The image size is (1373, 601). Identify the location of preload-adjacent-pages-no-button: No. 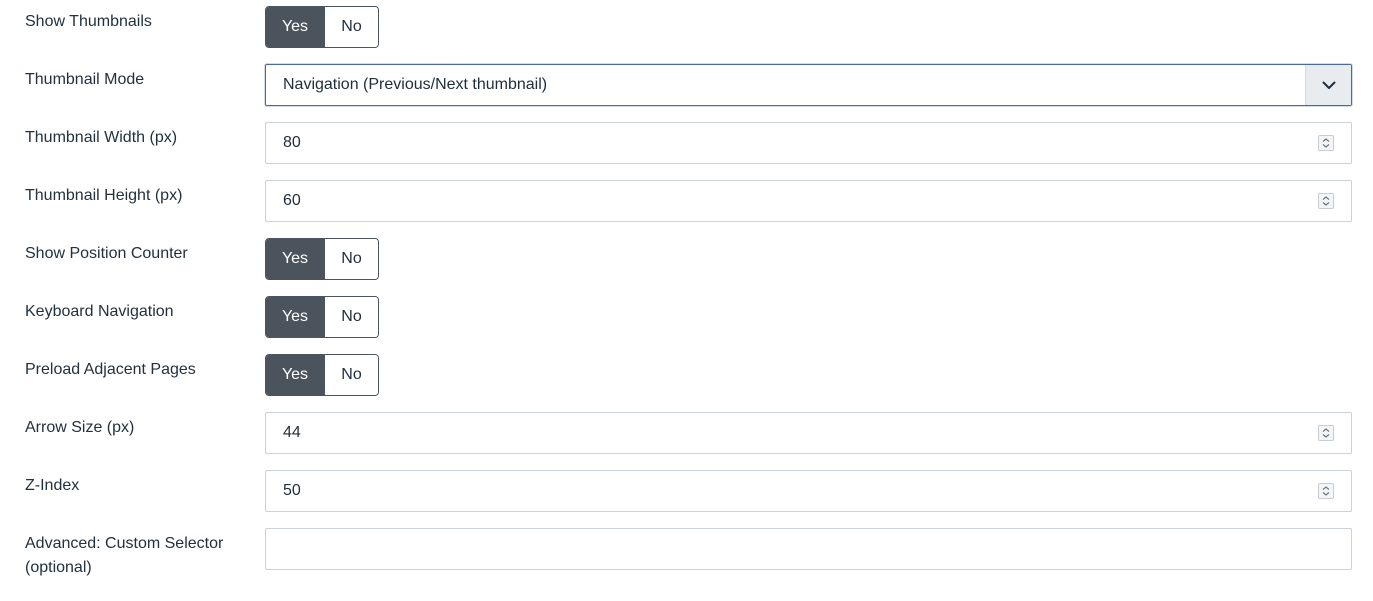
(351, 375).